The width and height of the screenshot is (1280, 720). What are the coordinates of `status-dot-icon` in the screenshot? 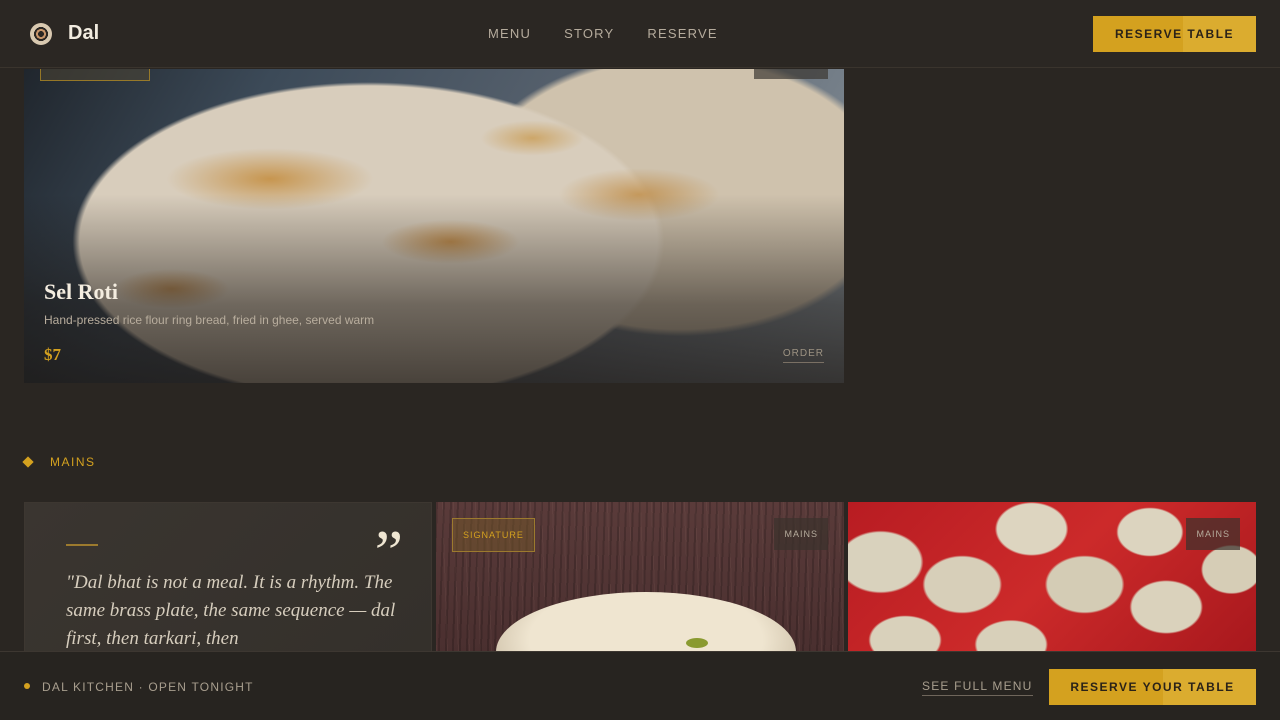 It's located at (27, 686).